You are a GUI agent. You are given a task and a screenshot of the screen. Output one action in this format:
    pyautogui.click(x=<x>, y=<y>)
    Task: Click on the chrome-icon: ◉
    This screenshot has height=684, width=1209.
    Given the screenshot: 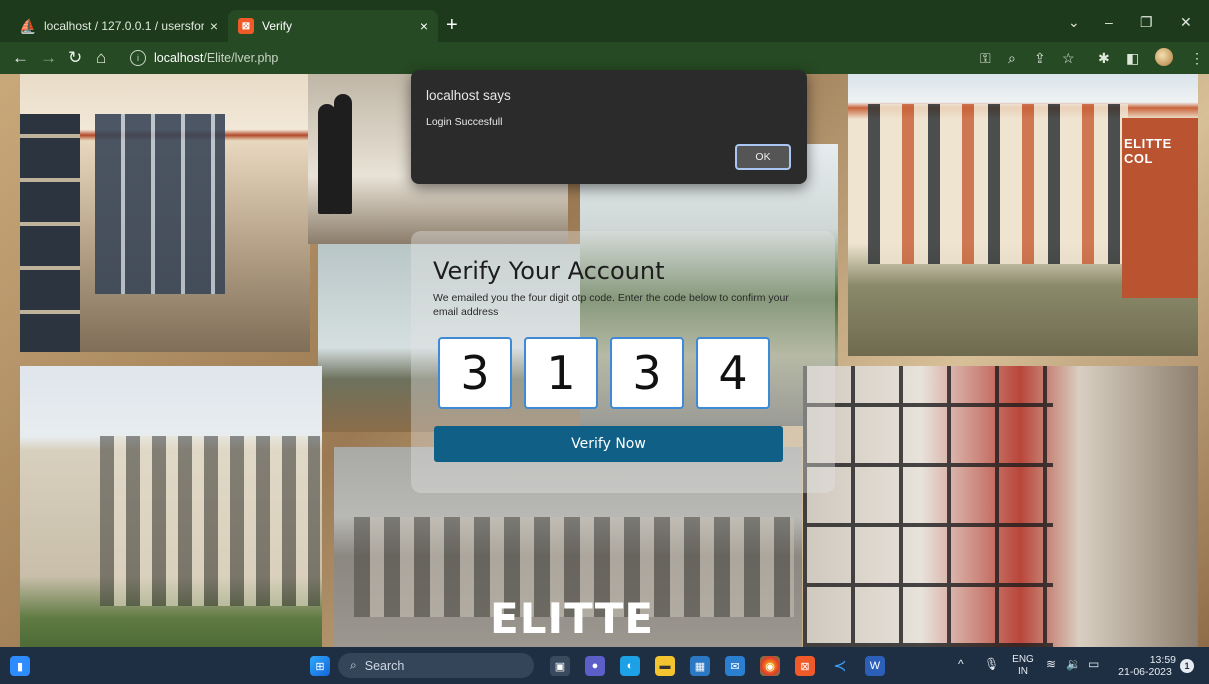 What is the action you would take?
    pyautogui.click(x=770, y=666)
    